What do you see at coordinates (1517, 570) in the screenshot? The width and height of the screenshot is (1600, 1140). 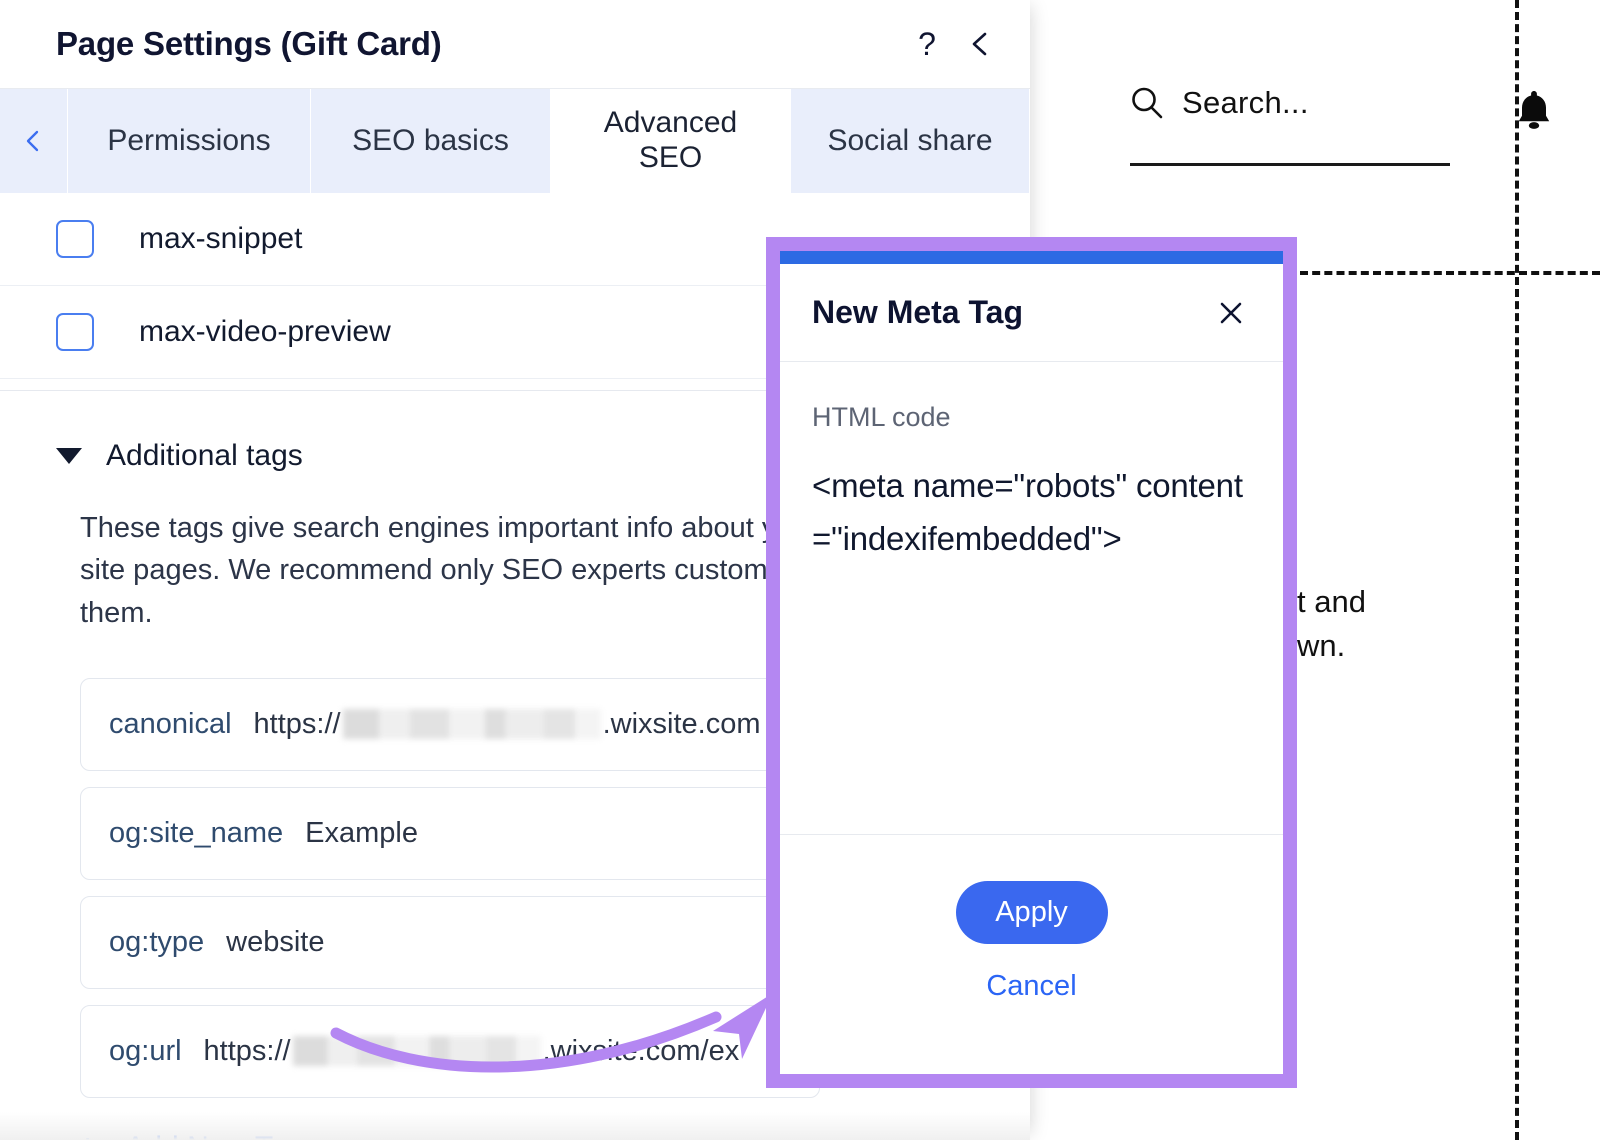 I see `guide-line-vertical` at bounding box center [1517, 570].